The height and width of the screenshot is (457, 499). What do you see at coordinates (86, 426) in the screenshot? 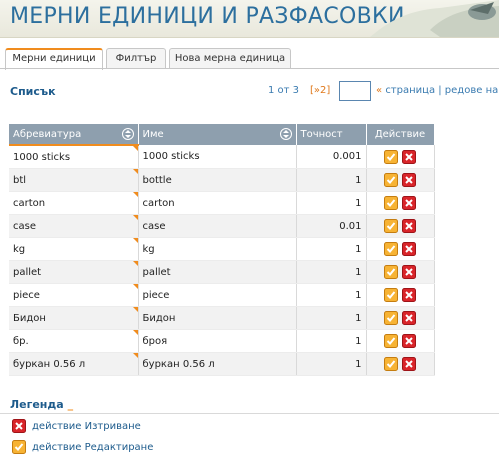
I see `legend-label: действие Изтриване` at bounding box center [86, 426].